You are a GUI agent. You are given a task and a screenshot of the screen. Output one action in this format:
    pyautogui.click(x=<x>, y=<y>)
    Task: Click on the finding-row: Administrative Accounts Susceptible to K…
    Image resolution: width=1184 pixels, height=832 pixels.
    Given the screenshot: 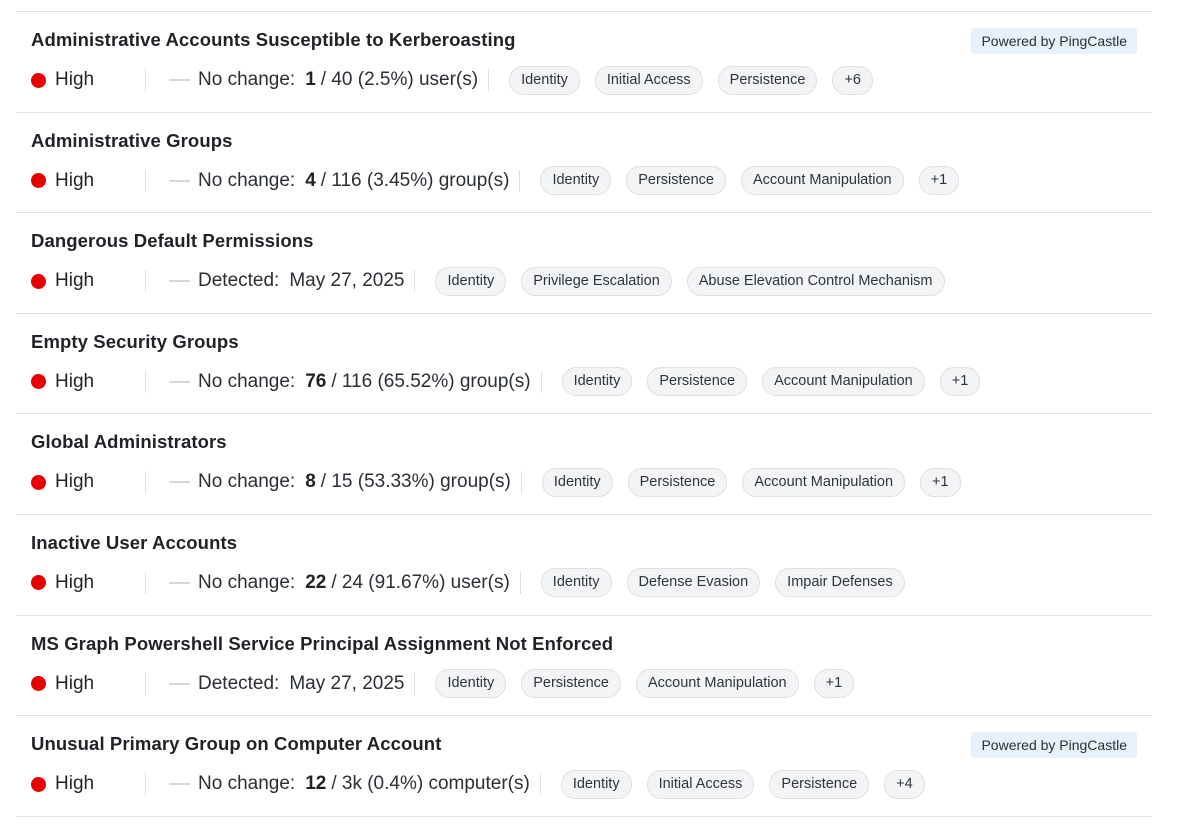 What is the action you would take?
    pyautogui.click(x=584, y=62)
    